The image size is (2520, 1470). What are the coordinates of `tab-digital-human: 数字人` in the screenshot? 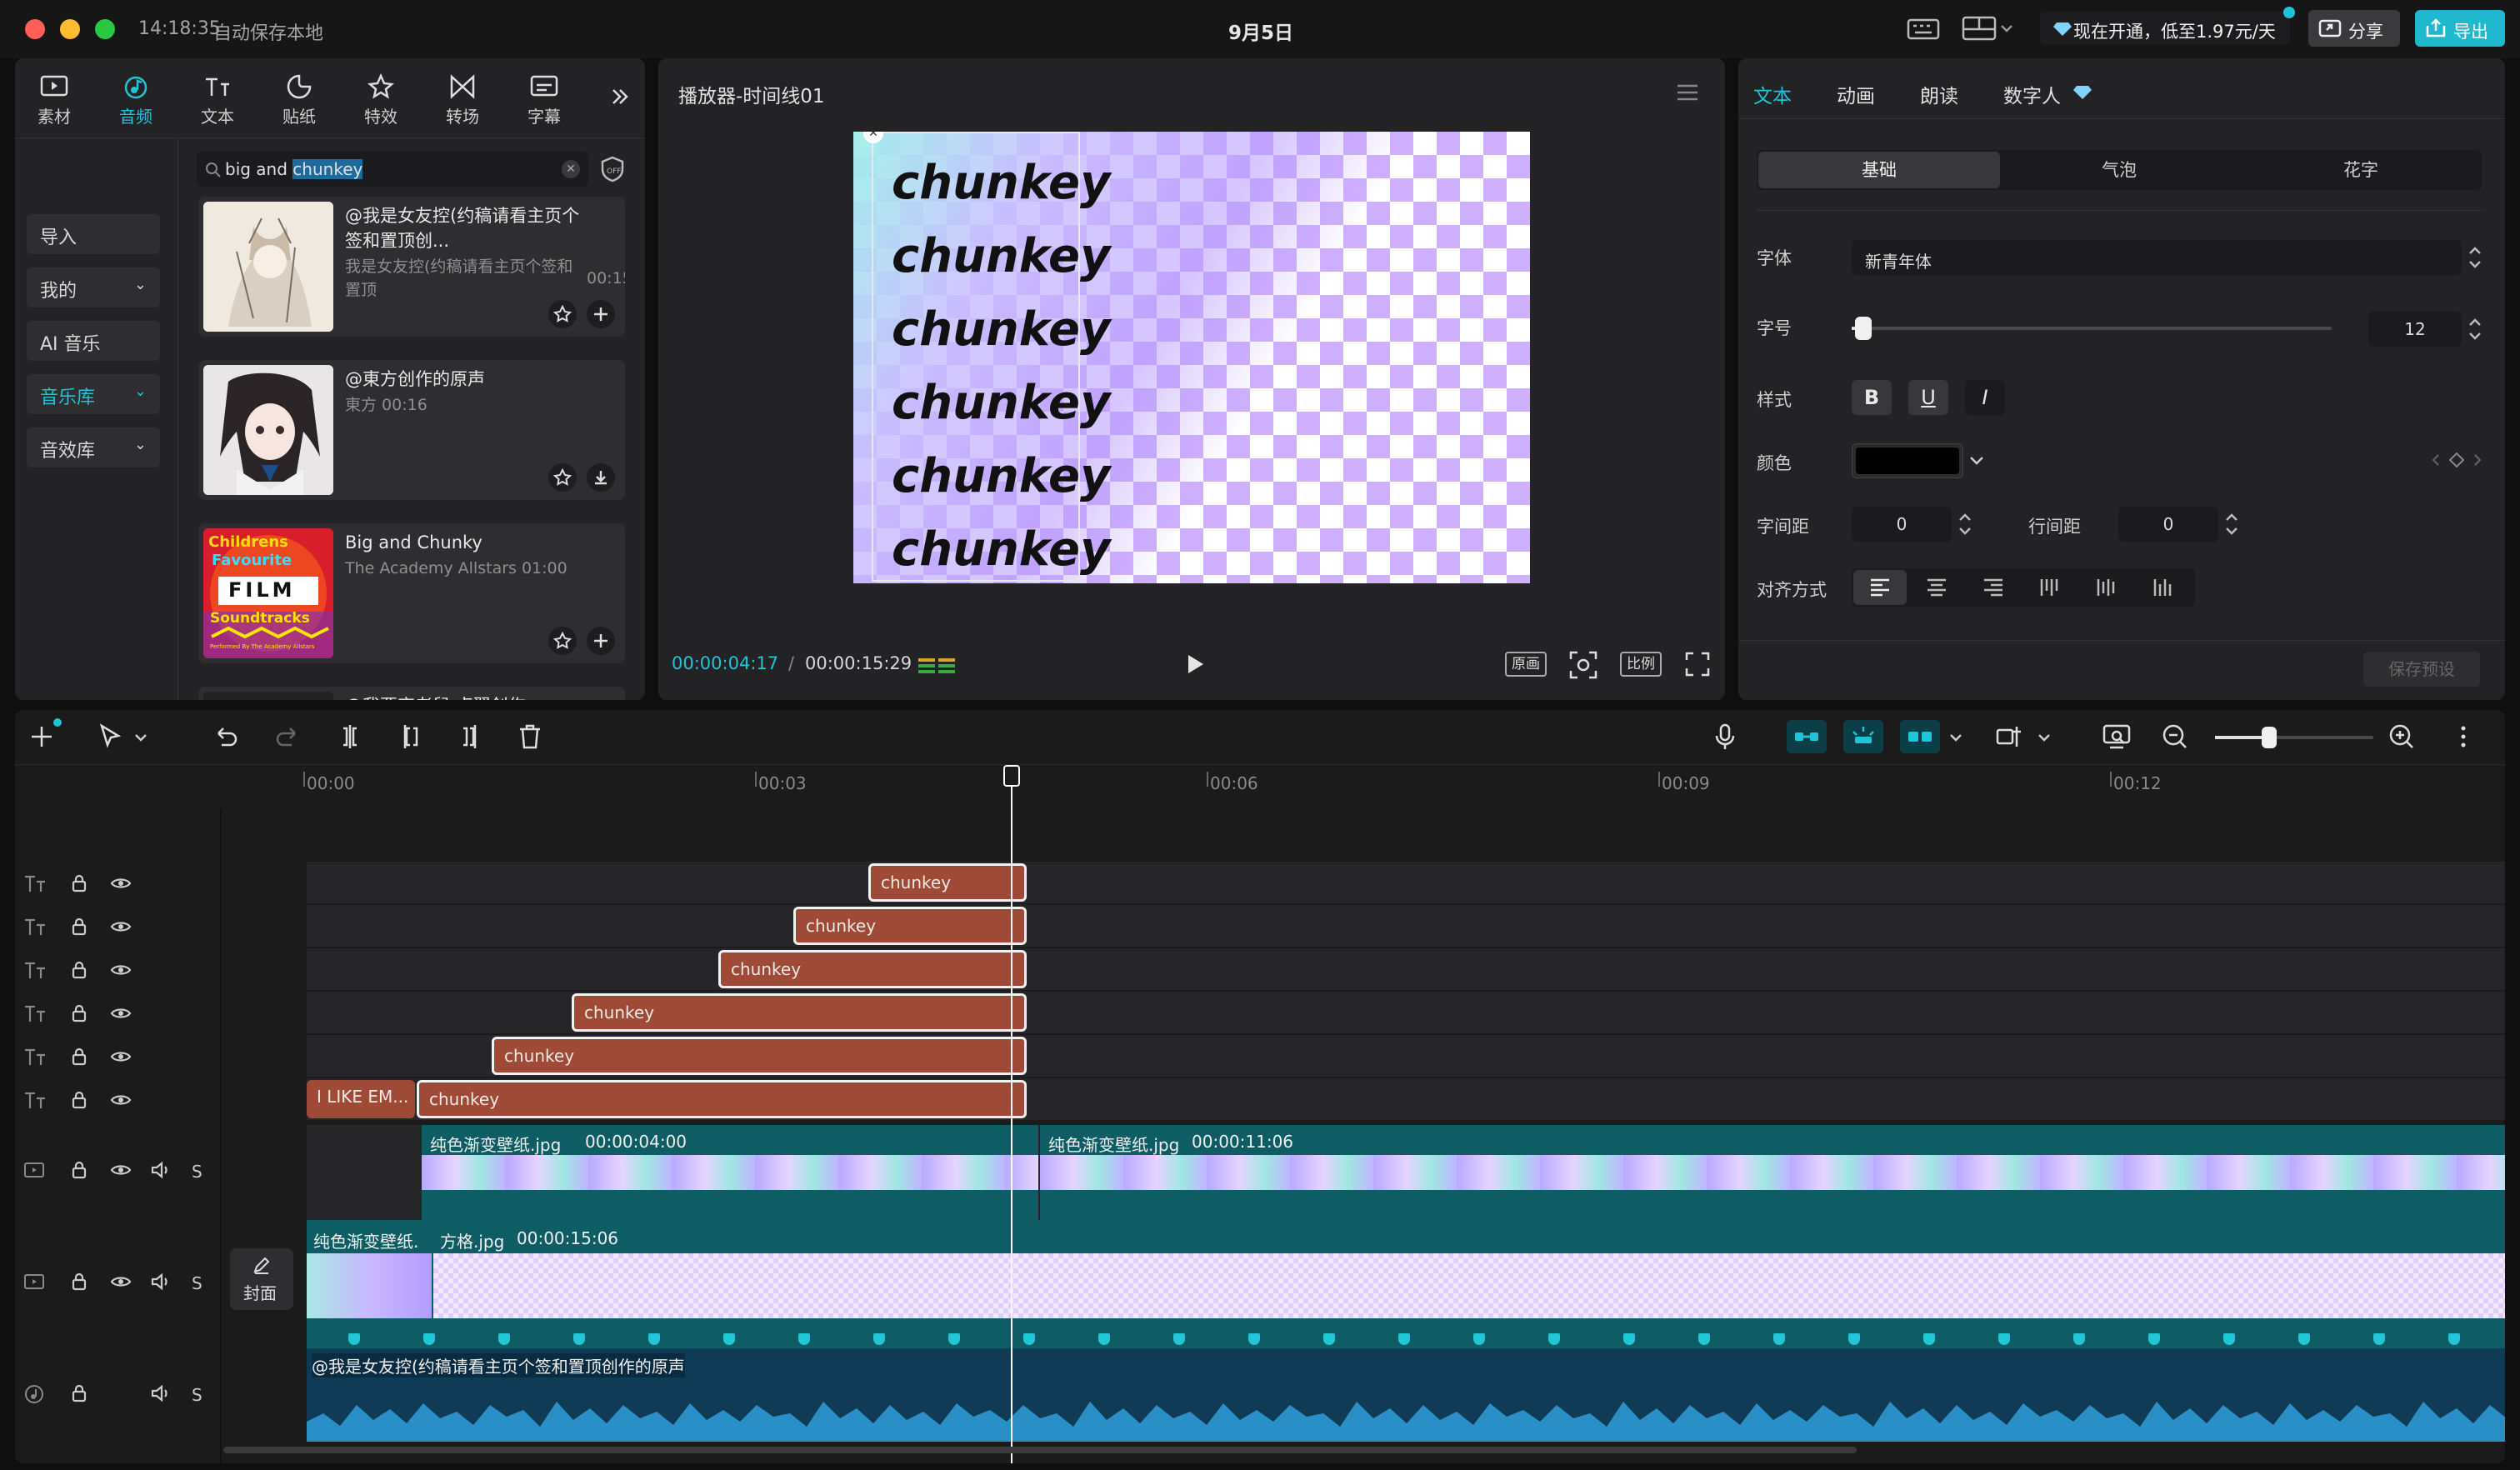 It's located at (2032, 94).